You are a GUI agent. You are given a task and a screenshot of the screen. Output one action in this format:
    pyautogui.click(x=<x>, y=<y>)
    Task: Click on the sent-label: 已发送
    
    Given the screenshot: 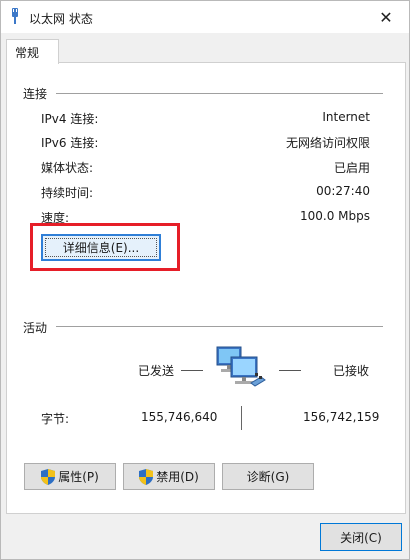 What is the action you would take?
    pyautogui.click(x=156, y=371)
    